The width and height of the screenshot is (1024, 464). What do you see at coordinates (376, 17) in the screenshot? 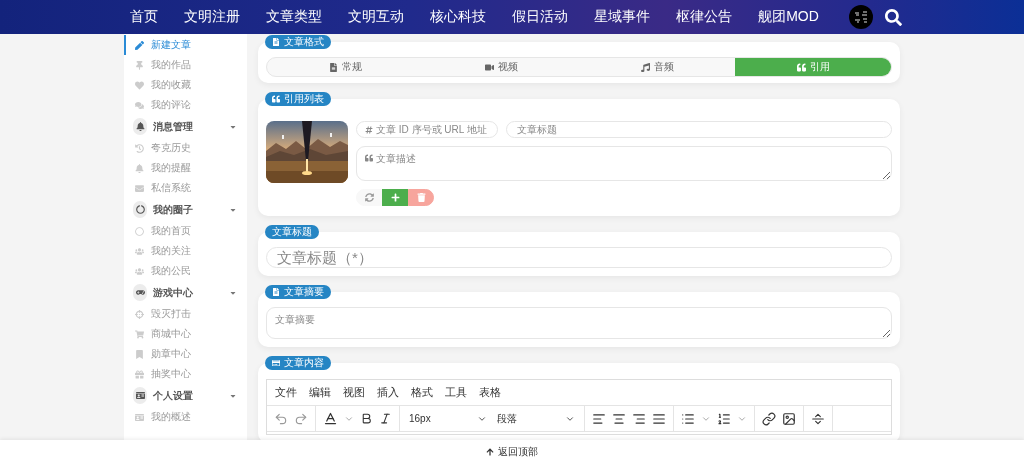
I see `nav-link: 文明互动` at bounding box center [376, 17].